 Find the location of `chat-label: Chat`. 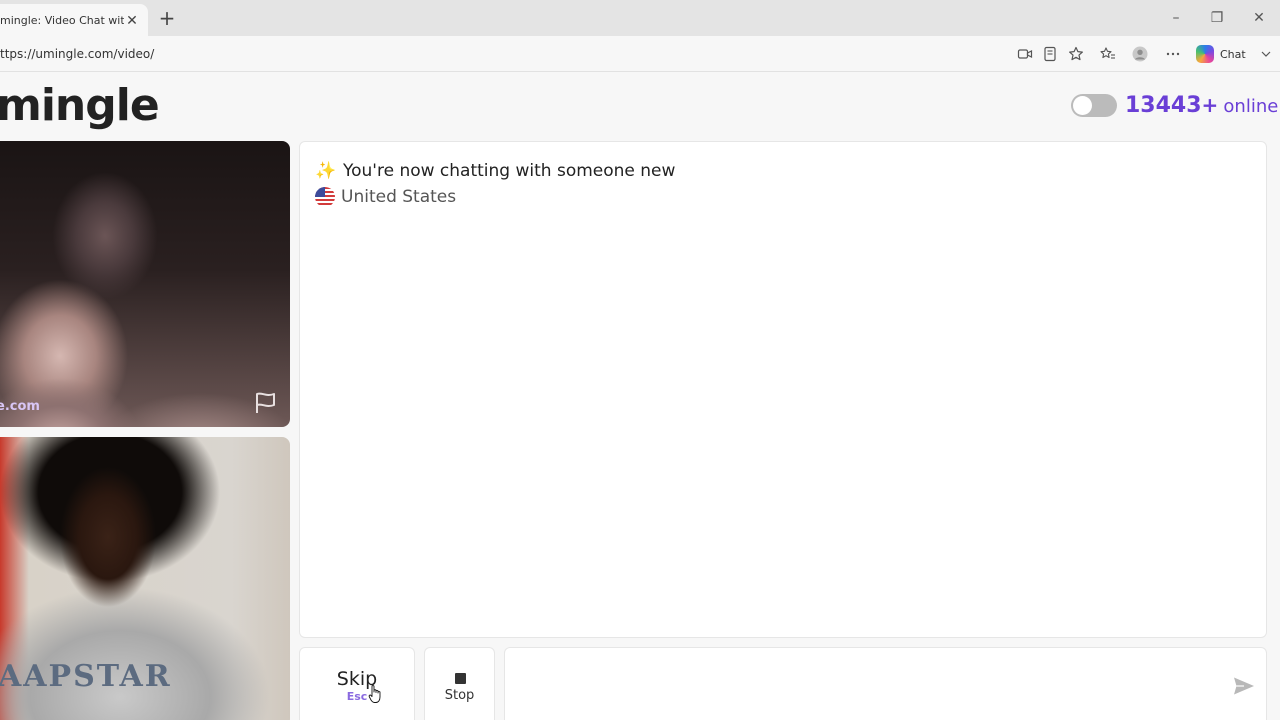

chat-label: Chat is located at coordinates (1233, 54).